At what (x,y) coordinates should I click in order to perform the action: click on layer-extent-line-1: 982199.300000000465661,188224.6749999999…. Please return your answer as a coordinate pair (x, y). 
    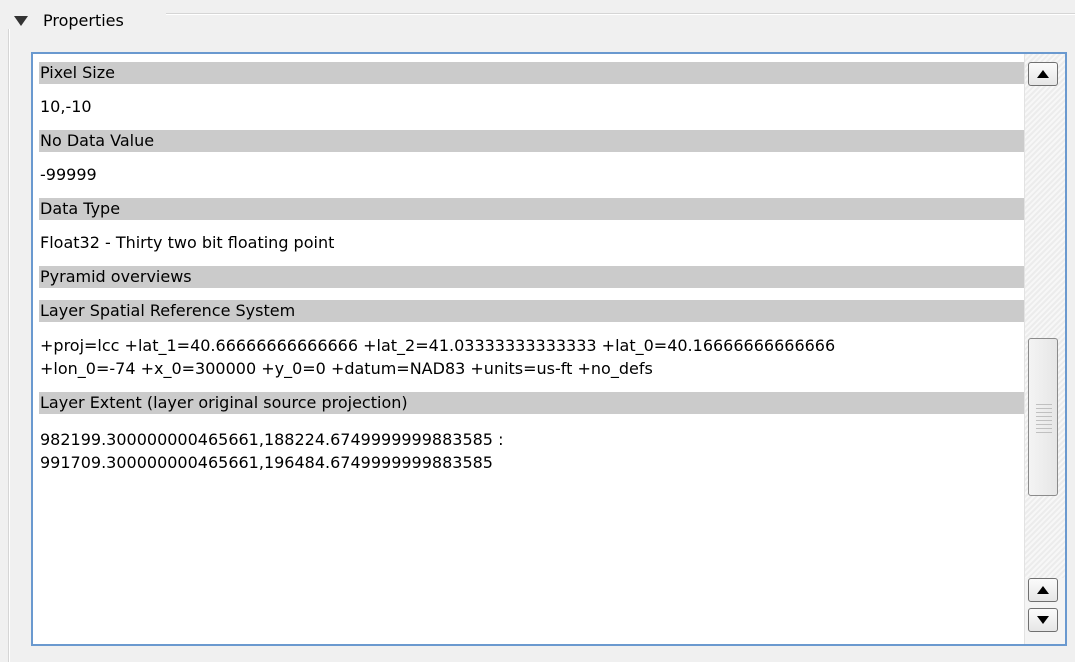
    Looking at the image, I should click on (272, 439).